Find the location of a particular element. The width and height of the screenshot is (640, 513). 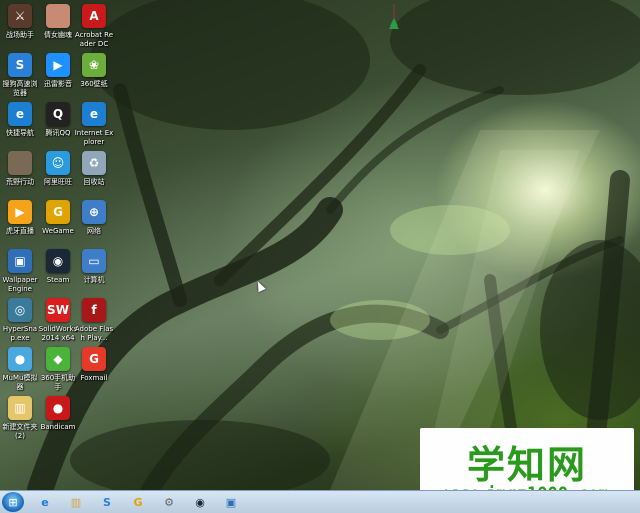

desktop-icon: ⊕ 网络 is located at coordinates (94, 218).